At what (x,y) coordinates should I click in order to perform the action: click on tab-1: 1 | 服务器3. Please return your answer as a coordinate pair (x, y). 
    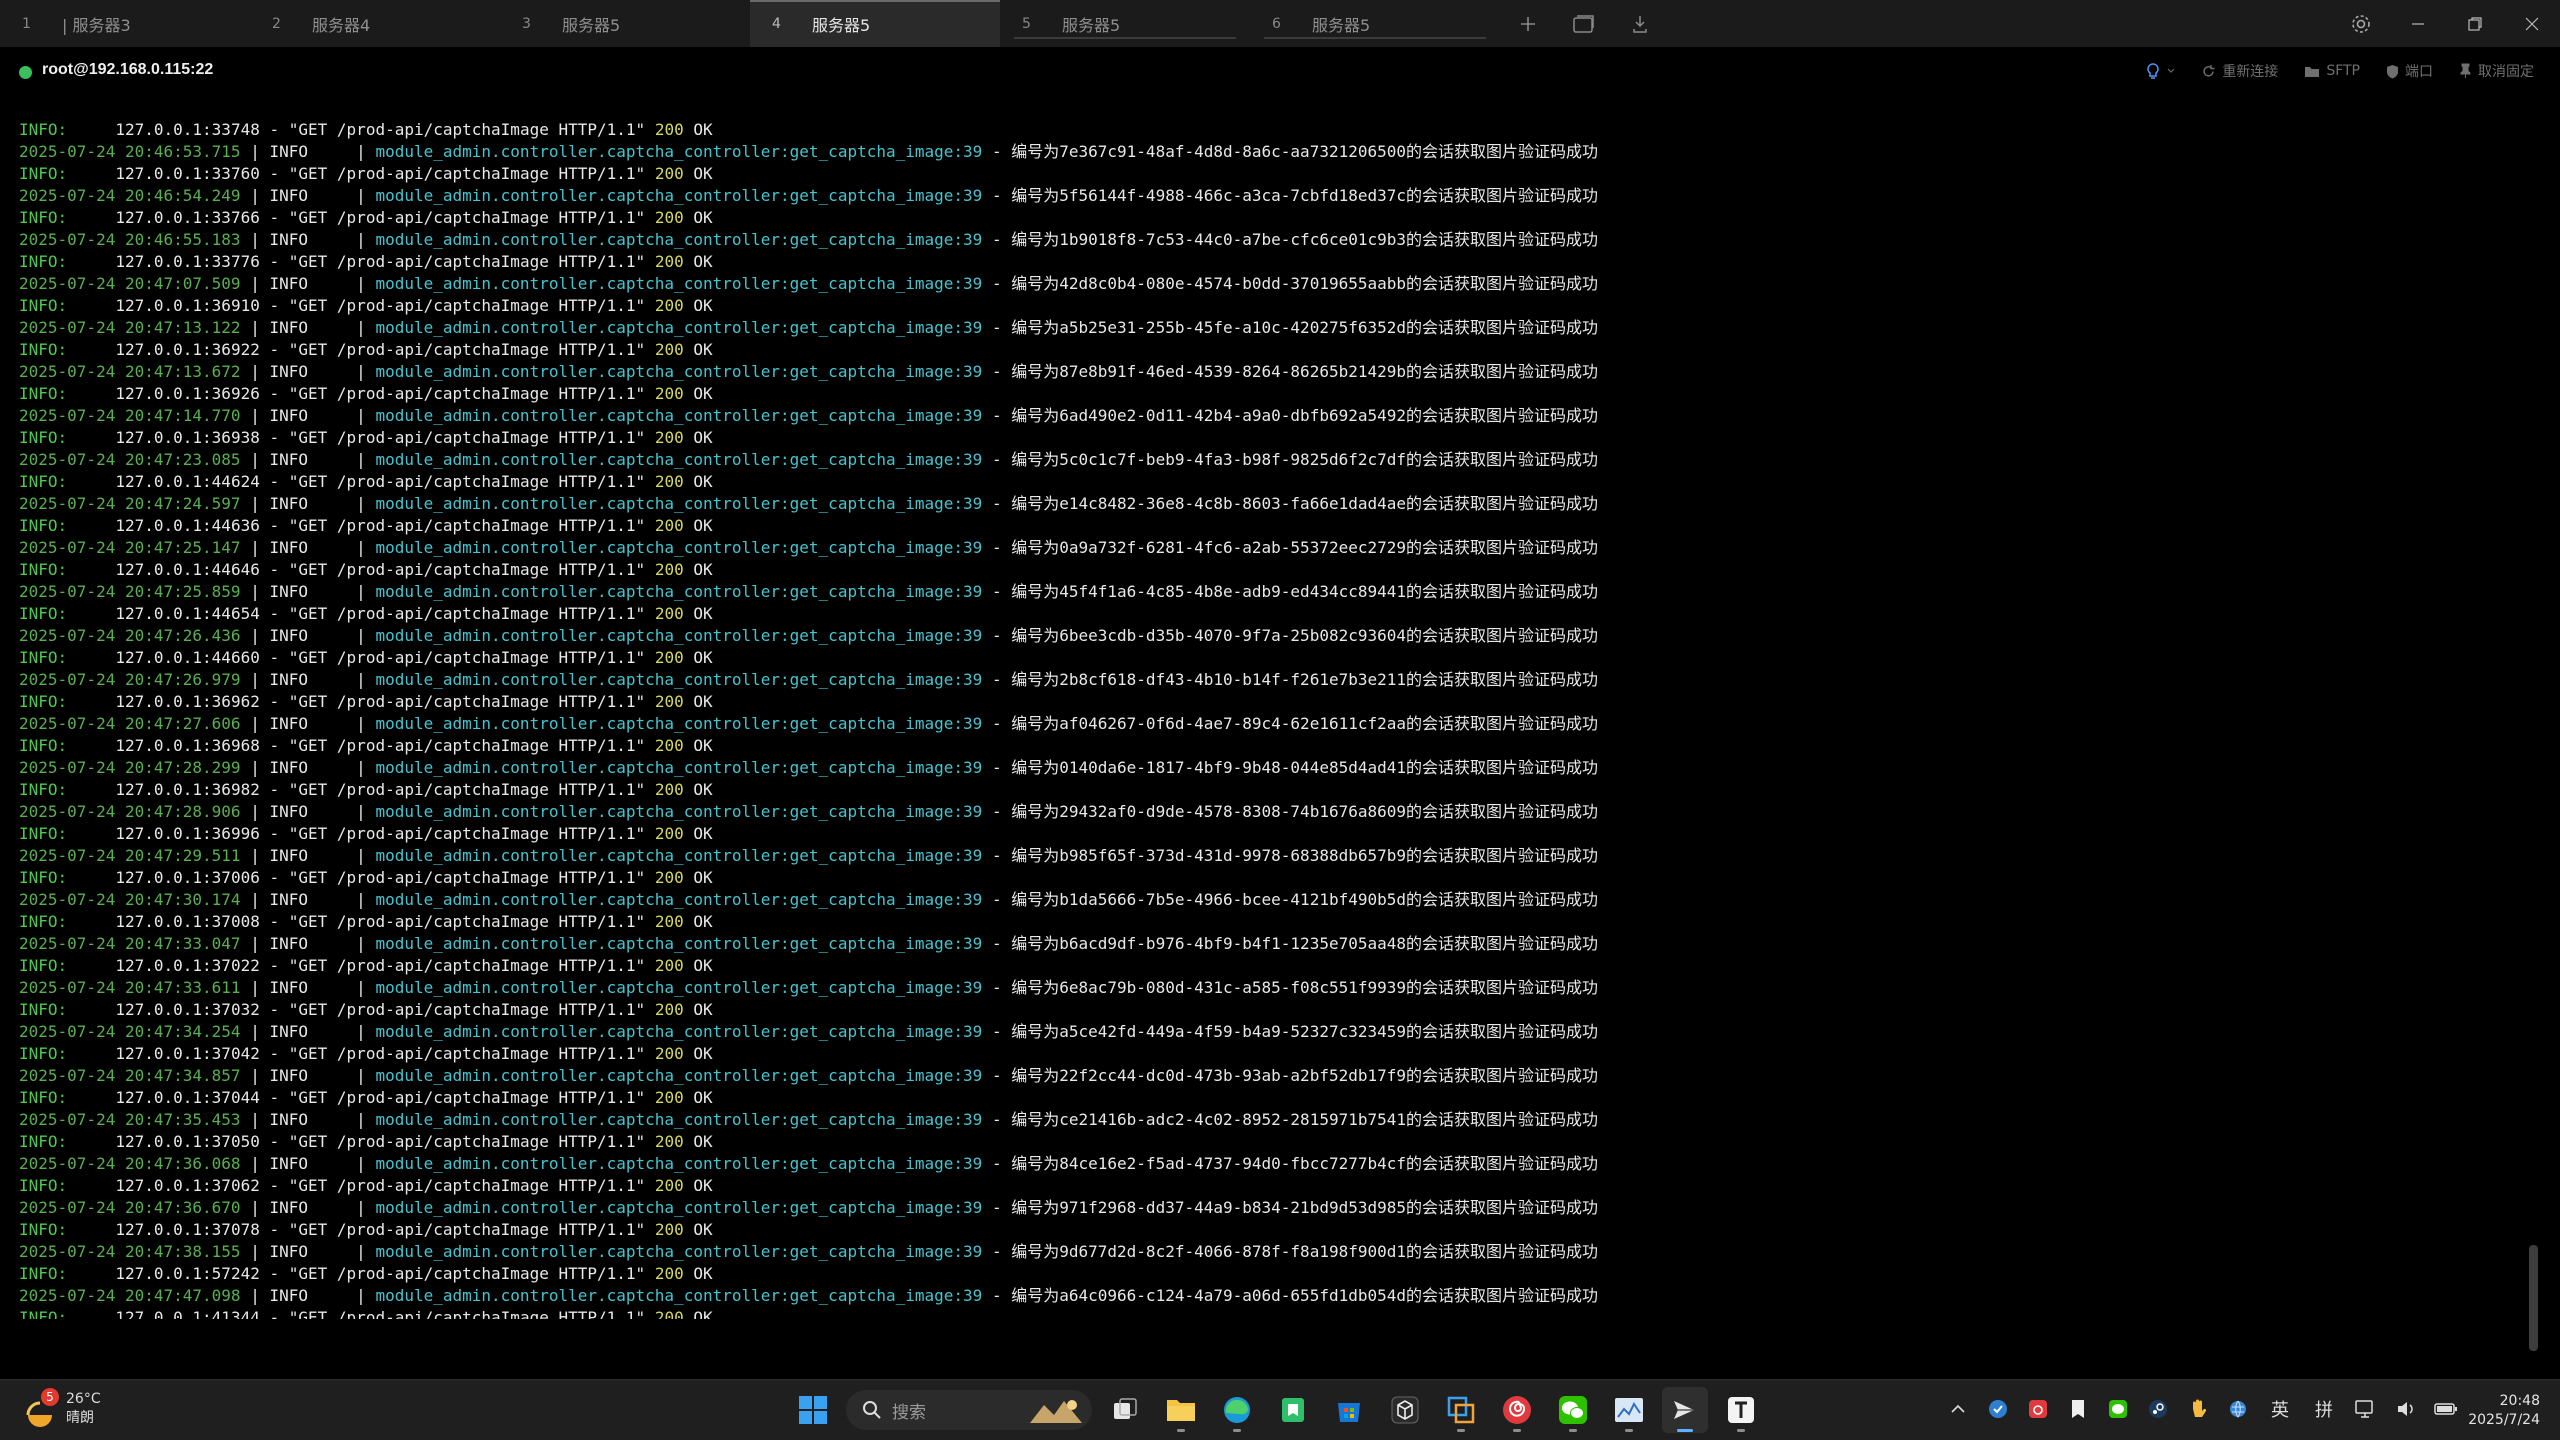
    Looking at the image, I should click on (125, 23).